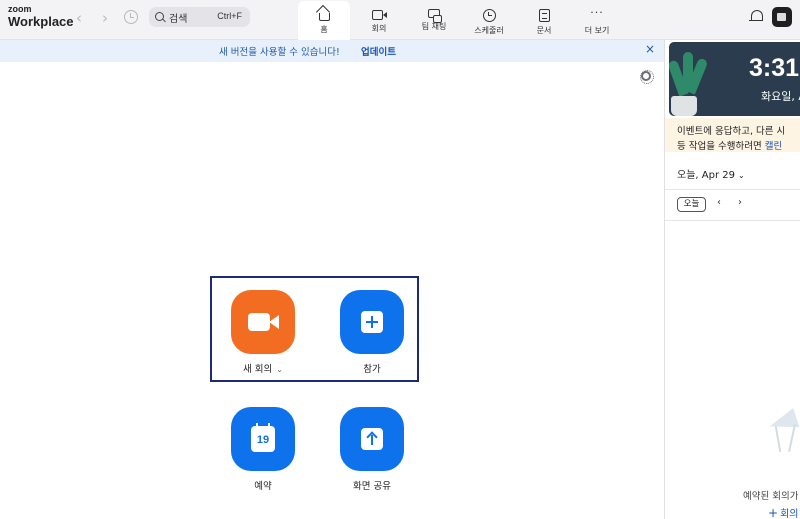 This screenshot has height=519, width=800. I want to click on chevron-left-icon: ‹, so click(719, 202).